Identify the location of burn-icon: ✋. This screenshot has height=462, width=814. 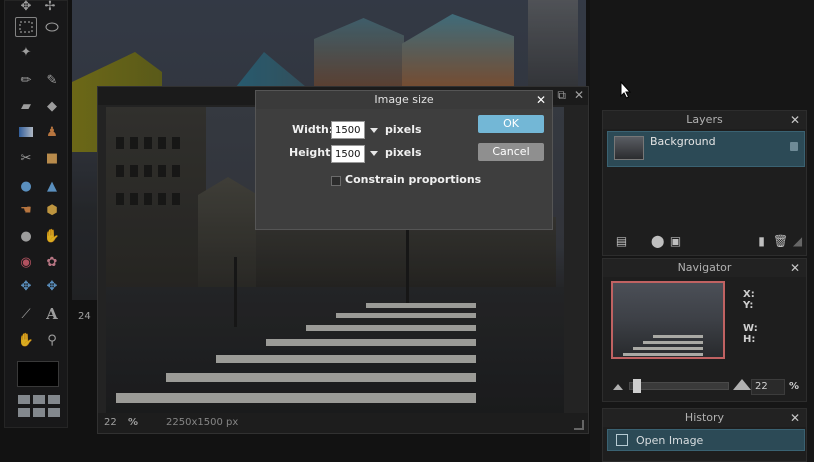
(52, 236).